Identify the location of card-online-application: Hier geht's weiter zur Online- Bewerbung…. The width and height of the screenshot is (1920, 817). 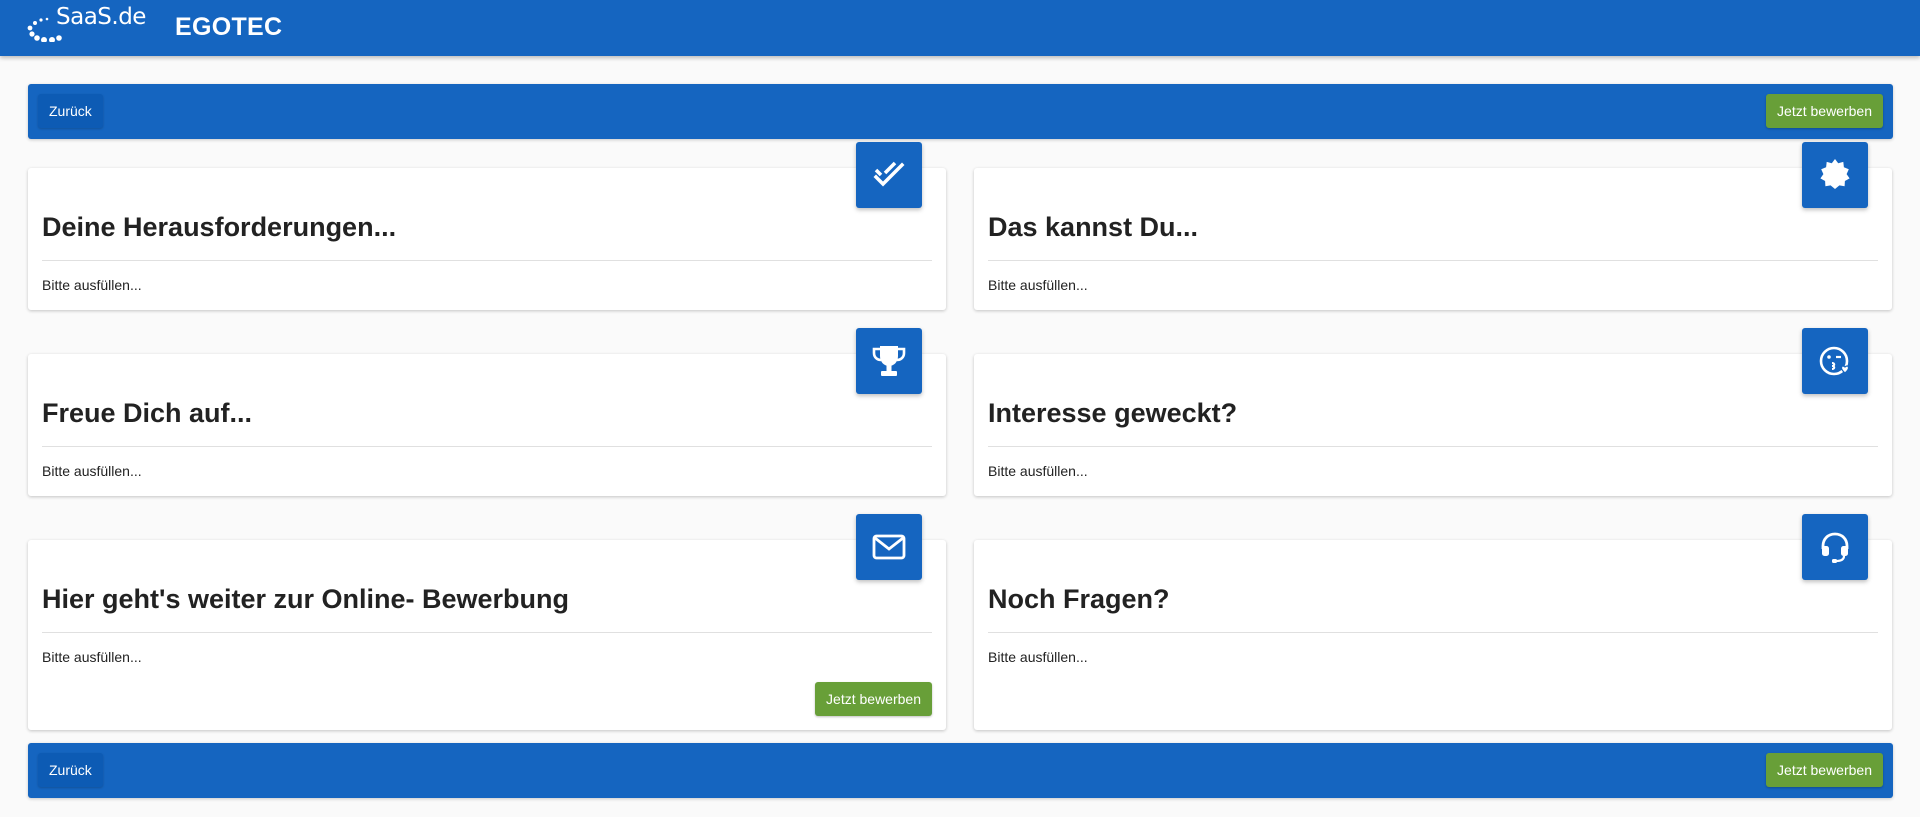
(487, 622).